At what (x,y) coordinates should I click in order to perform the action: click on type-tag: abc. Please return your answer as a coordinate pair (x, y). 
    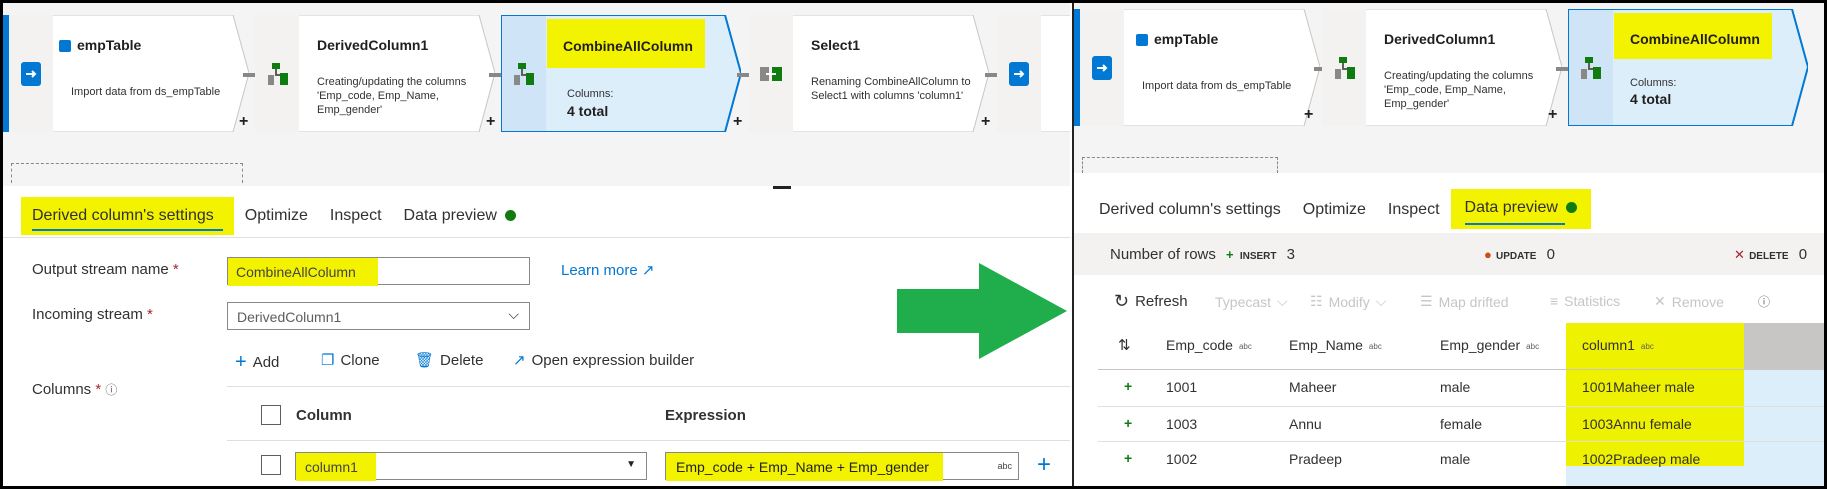
    Looking at the image, I should click on (1004, 466).